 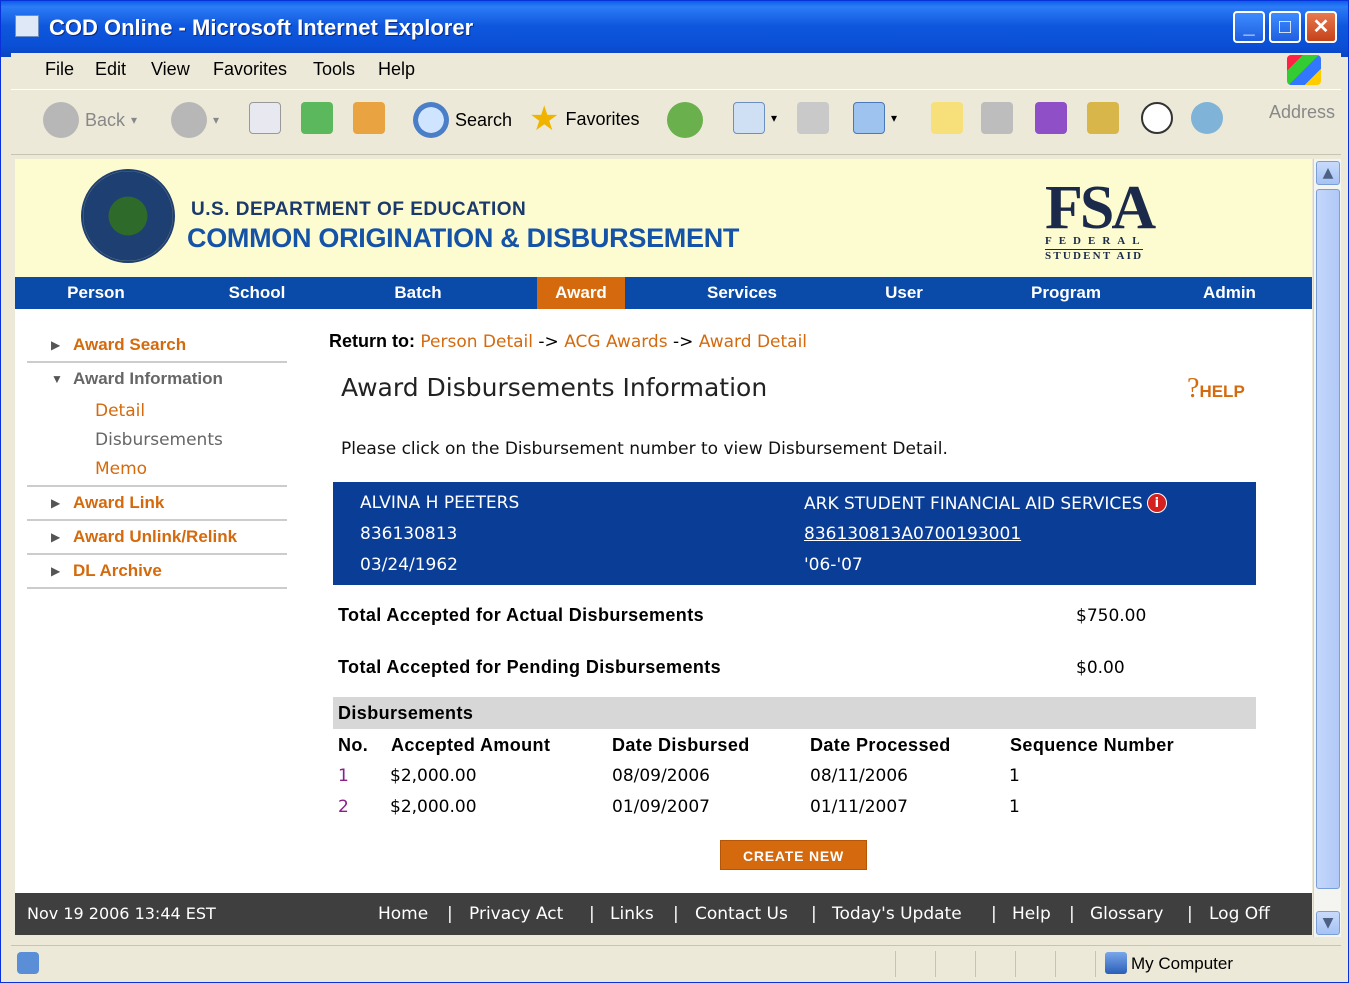 I want to click on scroll-down-arrow-icon: ▼, so click(x=1328, y=923).